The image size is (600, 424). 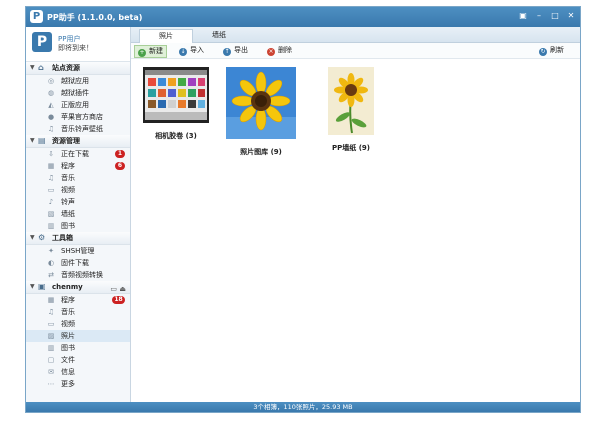 I want to click on sidebar-item-label: 文件, so click(x=68, y=360).